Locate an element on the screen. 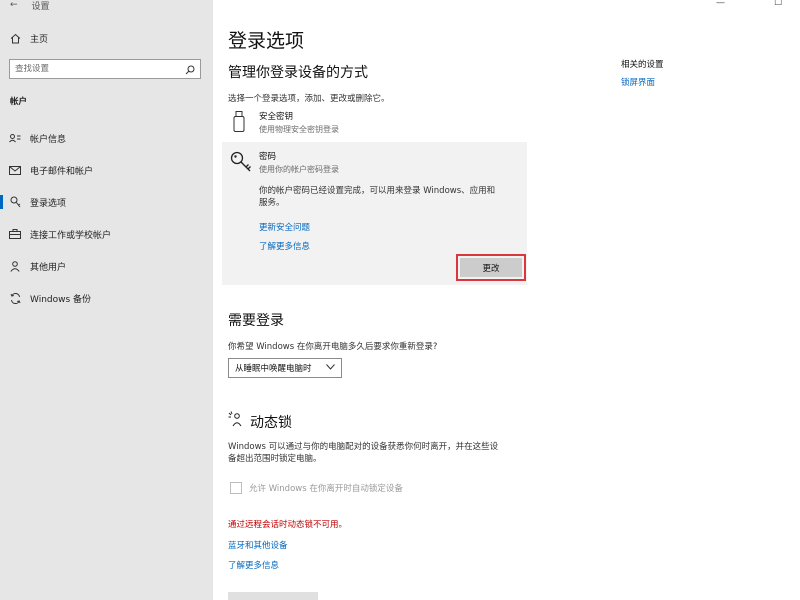  related-settings-heading: 相关的设置 is located at coordinates (642, 65).